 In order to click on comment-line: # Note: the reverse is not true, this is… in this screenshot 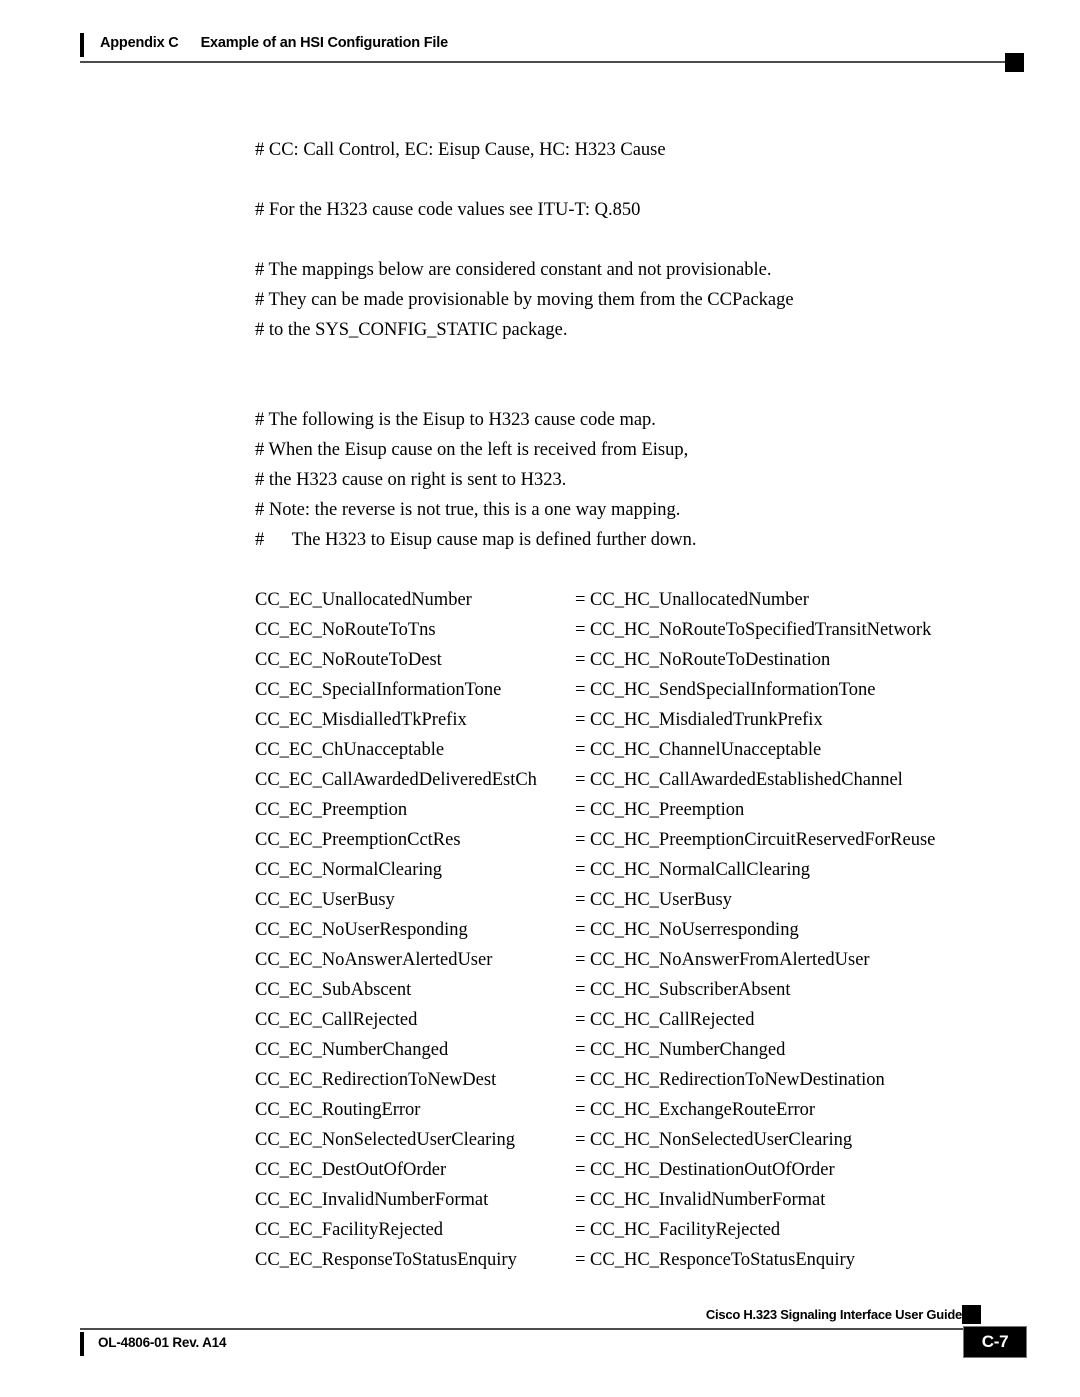, I will do `click(468, 510)`.